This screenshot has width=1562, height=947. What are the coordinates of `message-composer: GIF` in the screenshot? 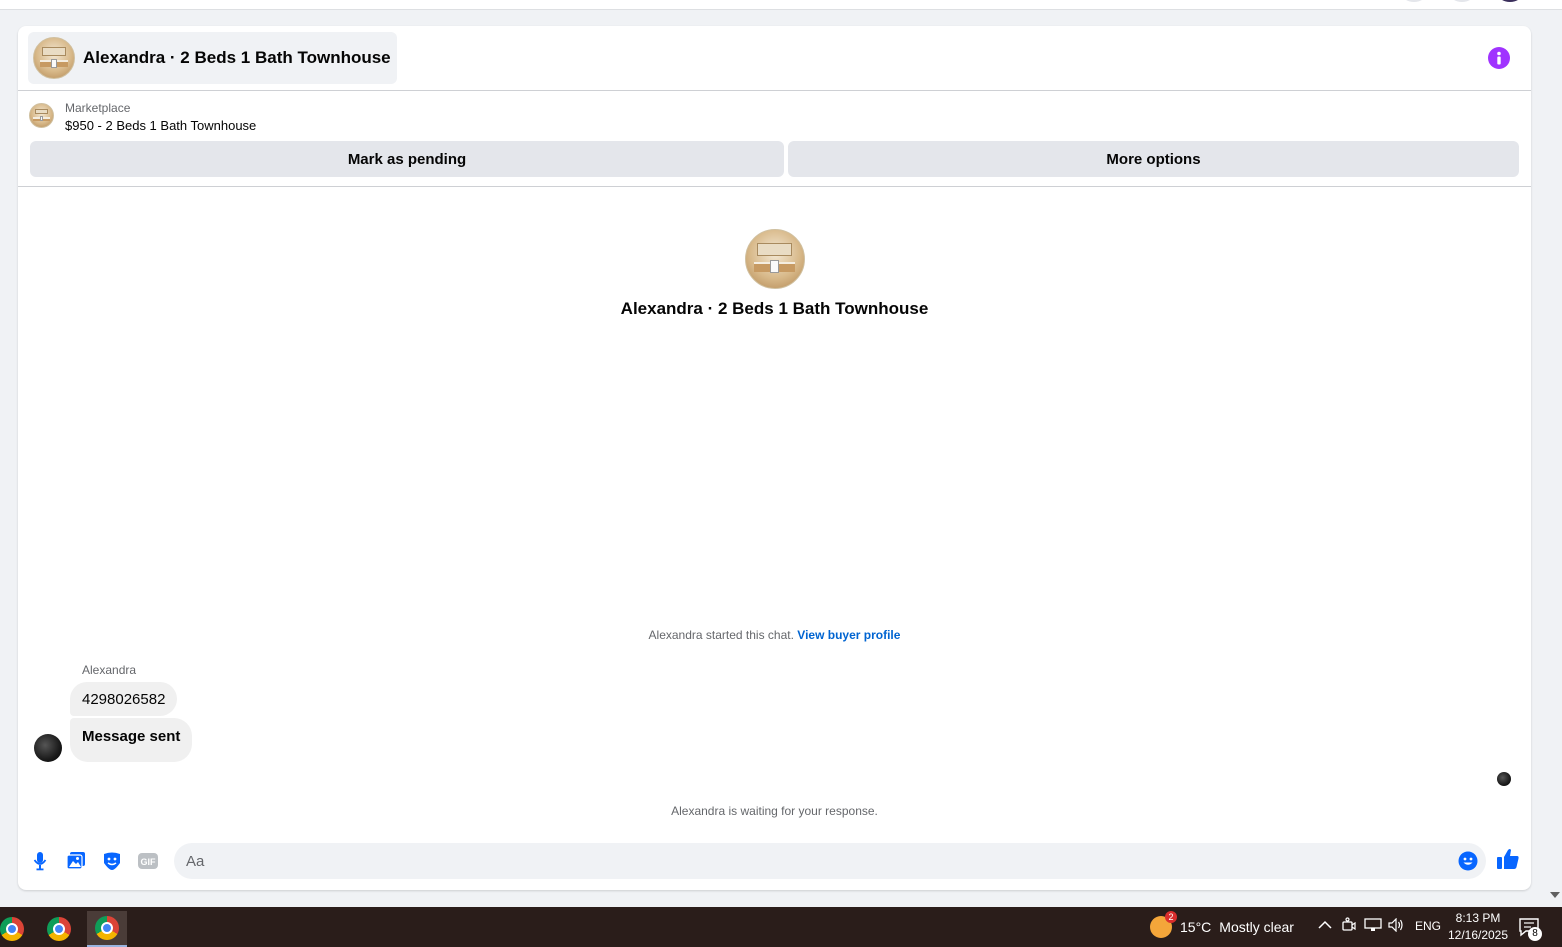 It's located at (774, 863).